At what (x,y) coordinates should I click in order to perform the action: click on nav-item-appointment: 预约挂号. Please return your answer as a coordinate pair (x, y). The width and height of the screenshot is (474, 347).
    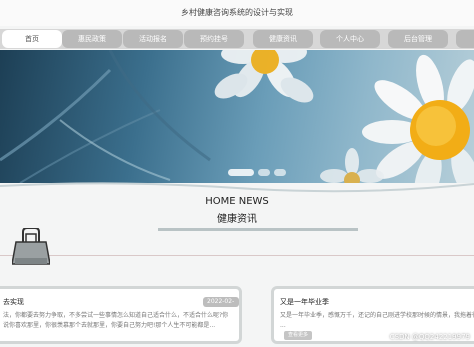
    Looking at the image, I should click on (214, 39).